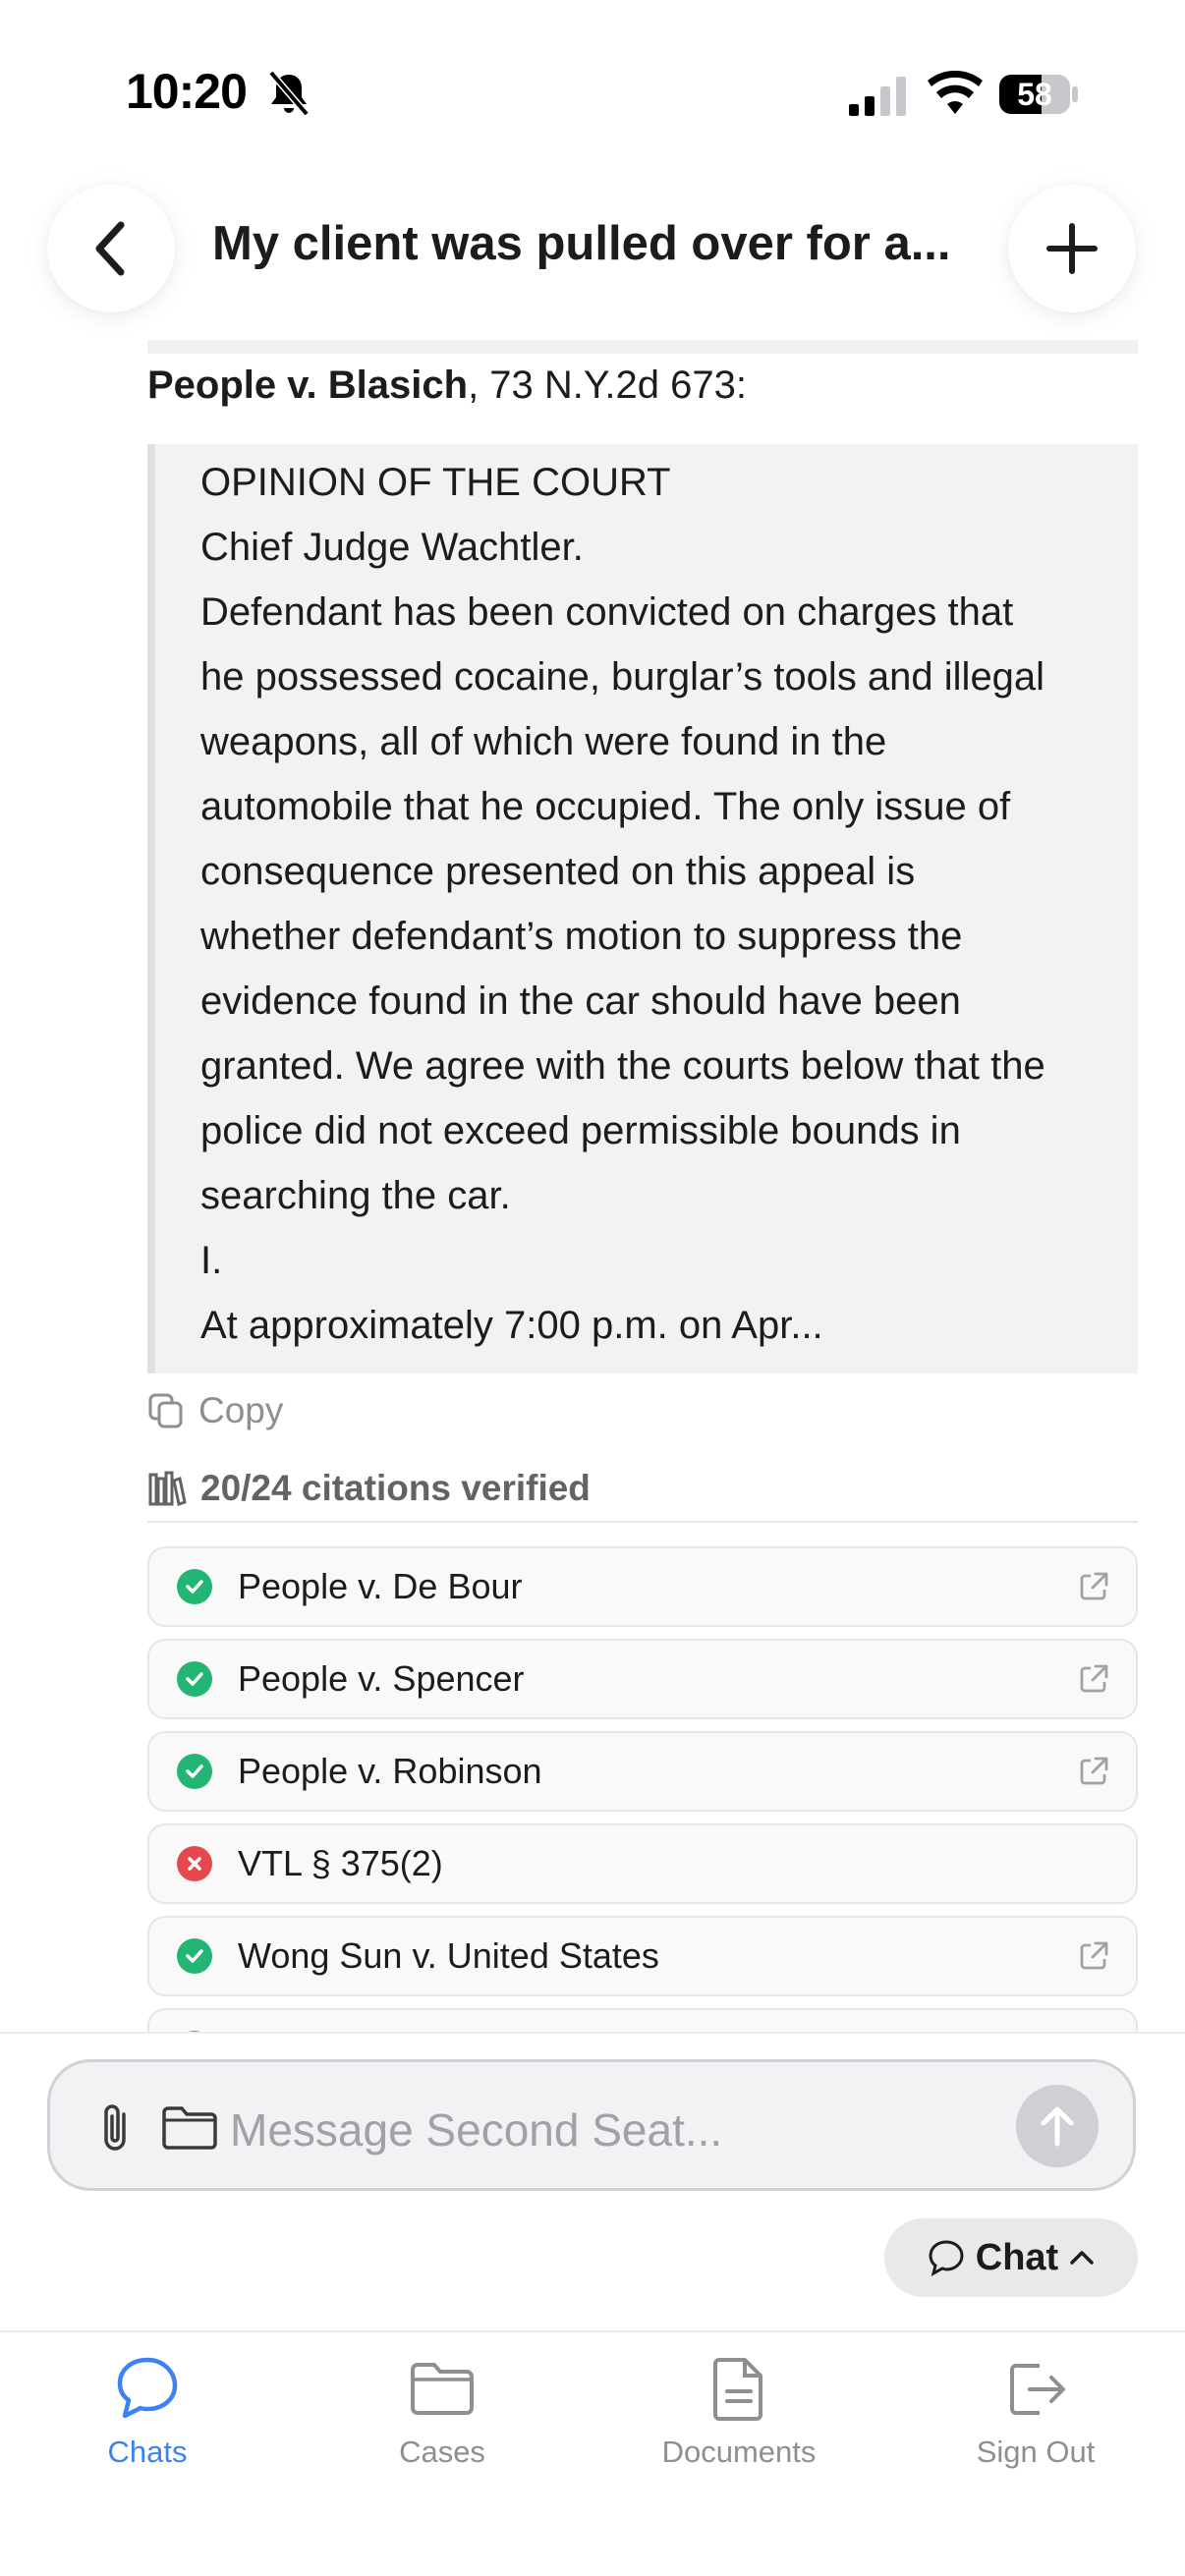  What do you see at coordinates (956, 92) in the screenshot?
I see `wifi-icon` at bounding box center [956, 92].